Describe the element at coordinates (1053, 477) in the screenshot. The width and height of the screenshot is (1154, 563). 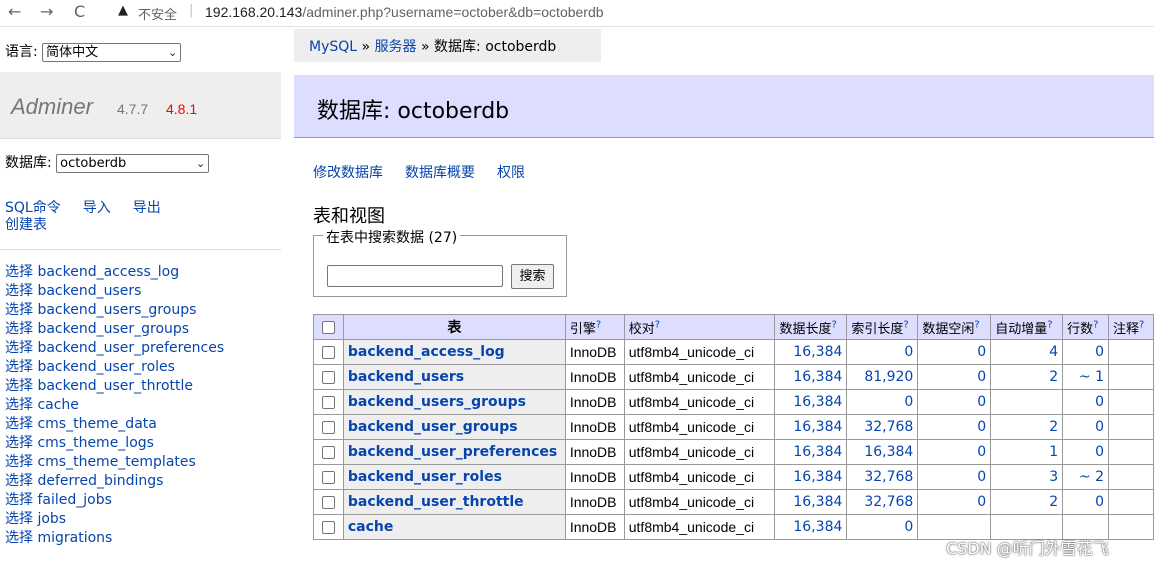
I see `auto-increment-link: 3` at that location.